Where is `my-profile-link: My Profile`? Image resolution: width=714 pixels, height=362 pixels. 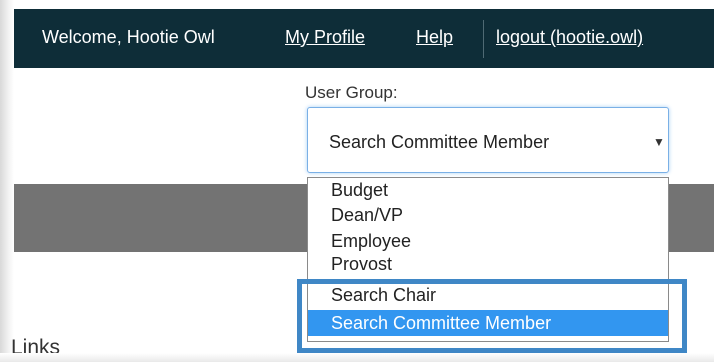
my-profile-link: My Profile is located at coordinates (325, 37).